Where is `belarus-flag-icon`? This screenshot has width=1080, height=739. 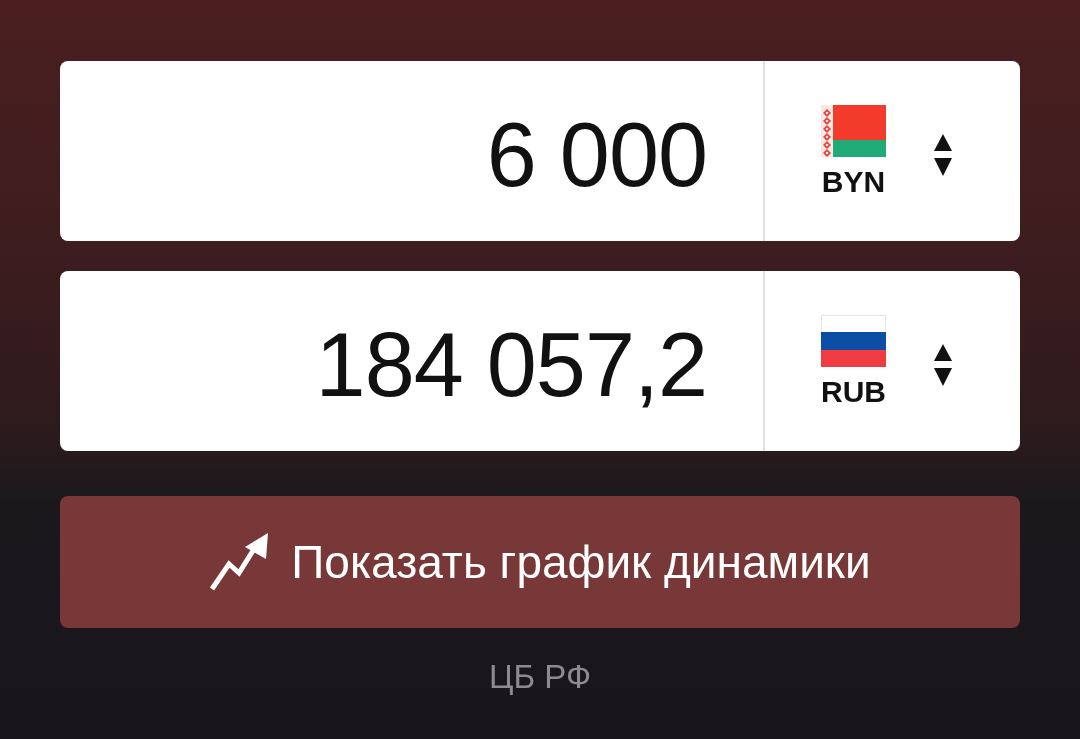 belarus-flag-icon is located at coordinates (853, 131).